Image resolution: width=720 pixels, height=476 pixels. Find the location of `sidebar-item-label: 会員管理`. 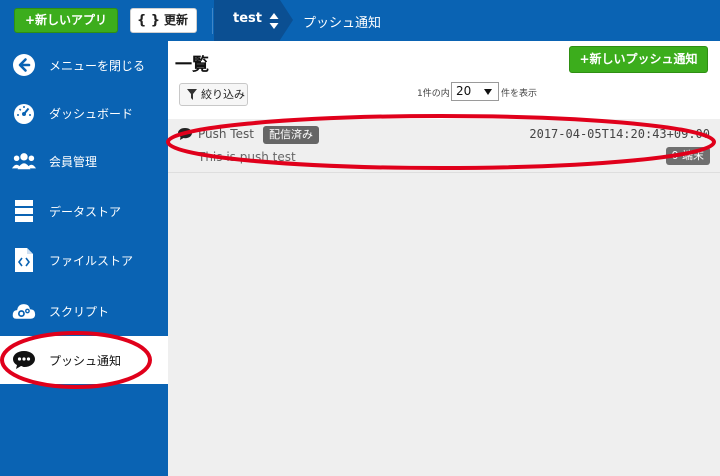

sidebar-item-label: 会員管理 is located at coordinates (73, 162).